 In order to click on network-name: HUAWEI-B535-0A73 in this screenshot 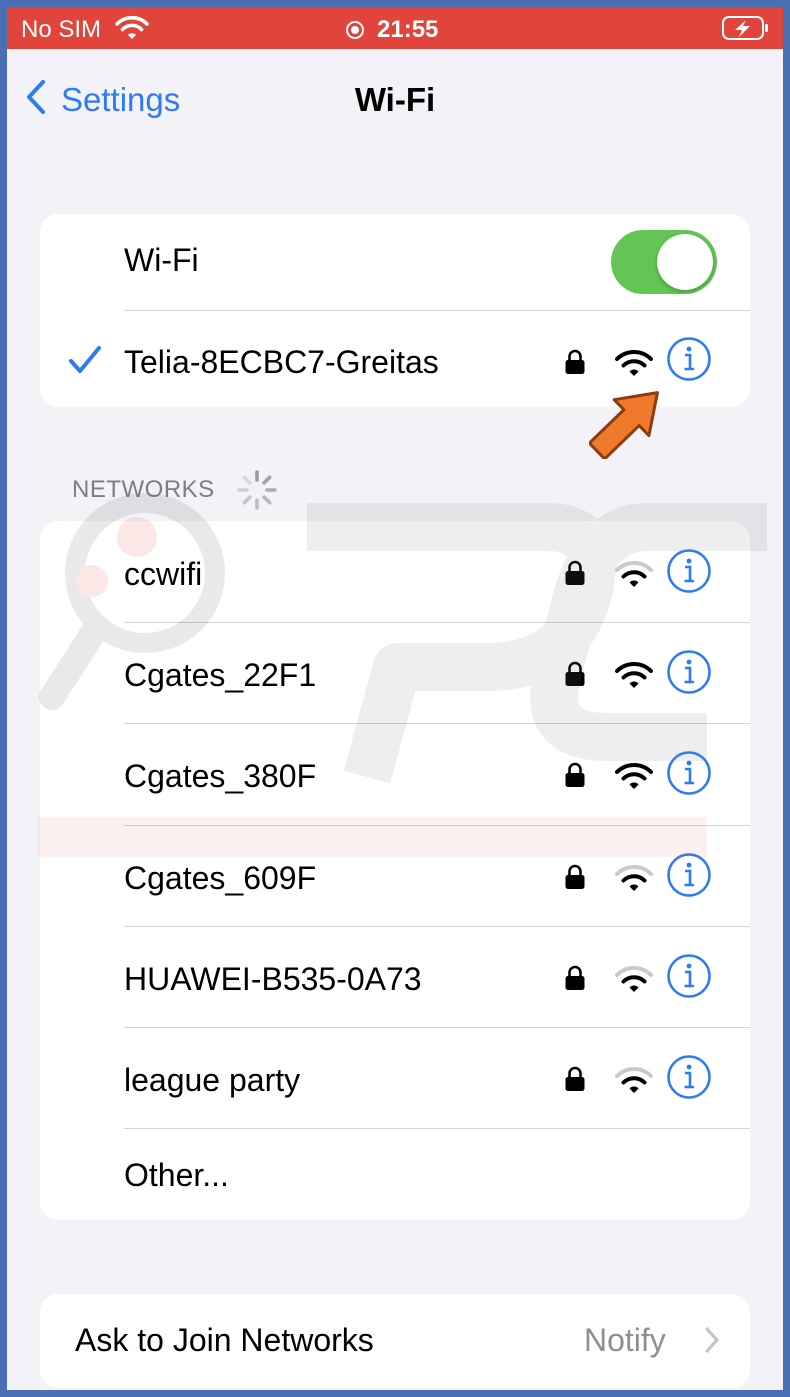, I will do `click(273, 979)`.